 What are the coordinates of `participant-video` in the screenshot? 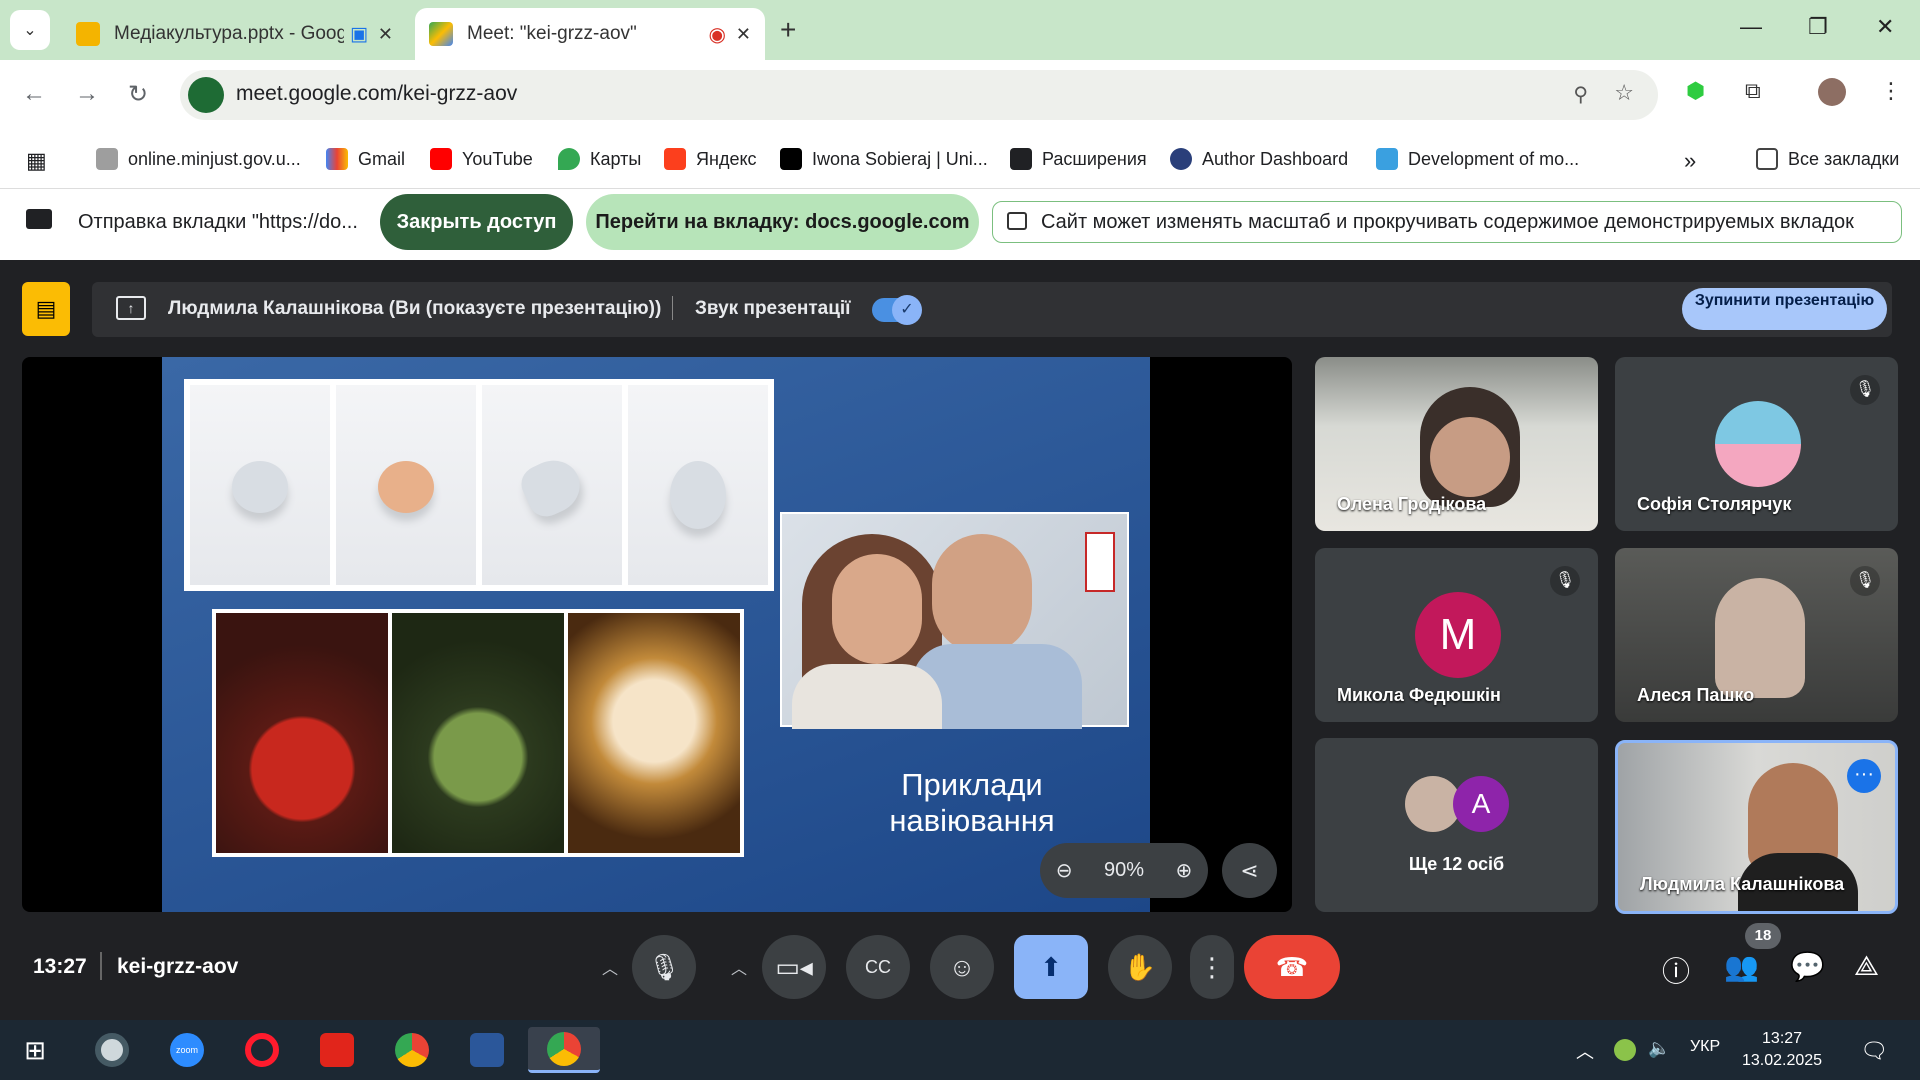 It's located at (1760, 638).